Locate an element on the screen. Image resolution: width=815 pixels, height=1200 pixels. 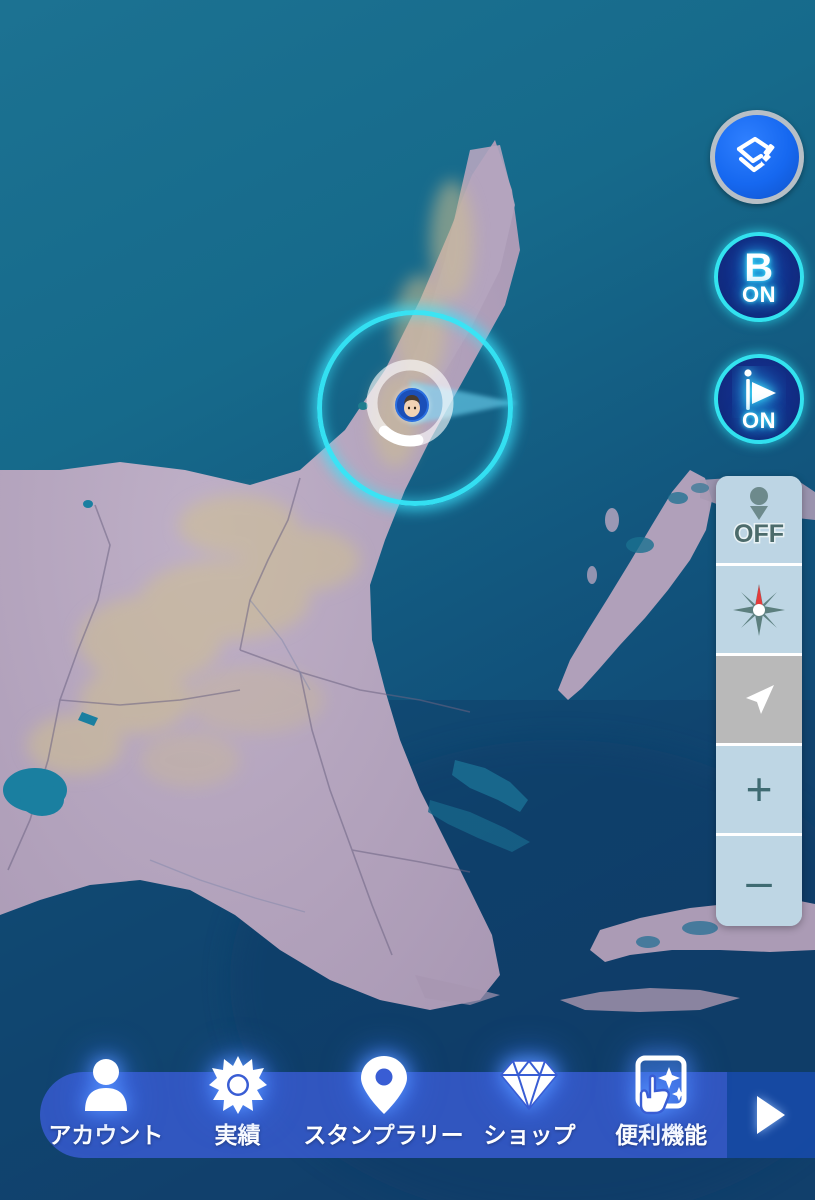
nav-item-stamp-rally: スタンプラリー is located at coordinates (383, 1107).